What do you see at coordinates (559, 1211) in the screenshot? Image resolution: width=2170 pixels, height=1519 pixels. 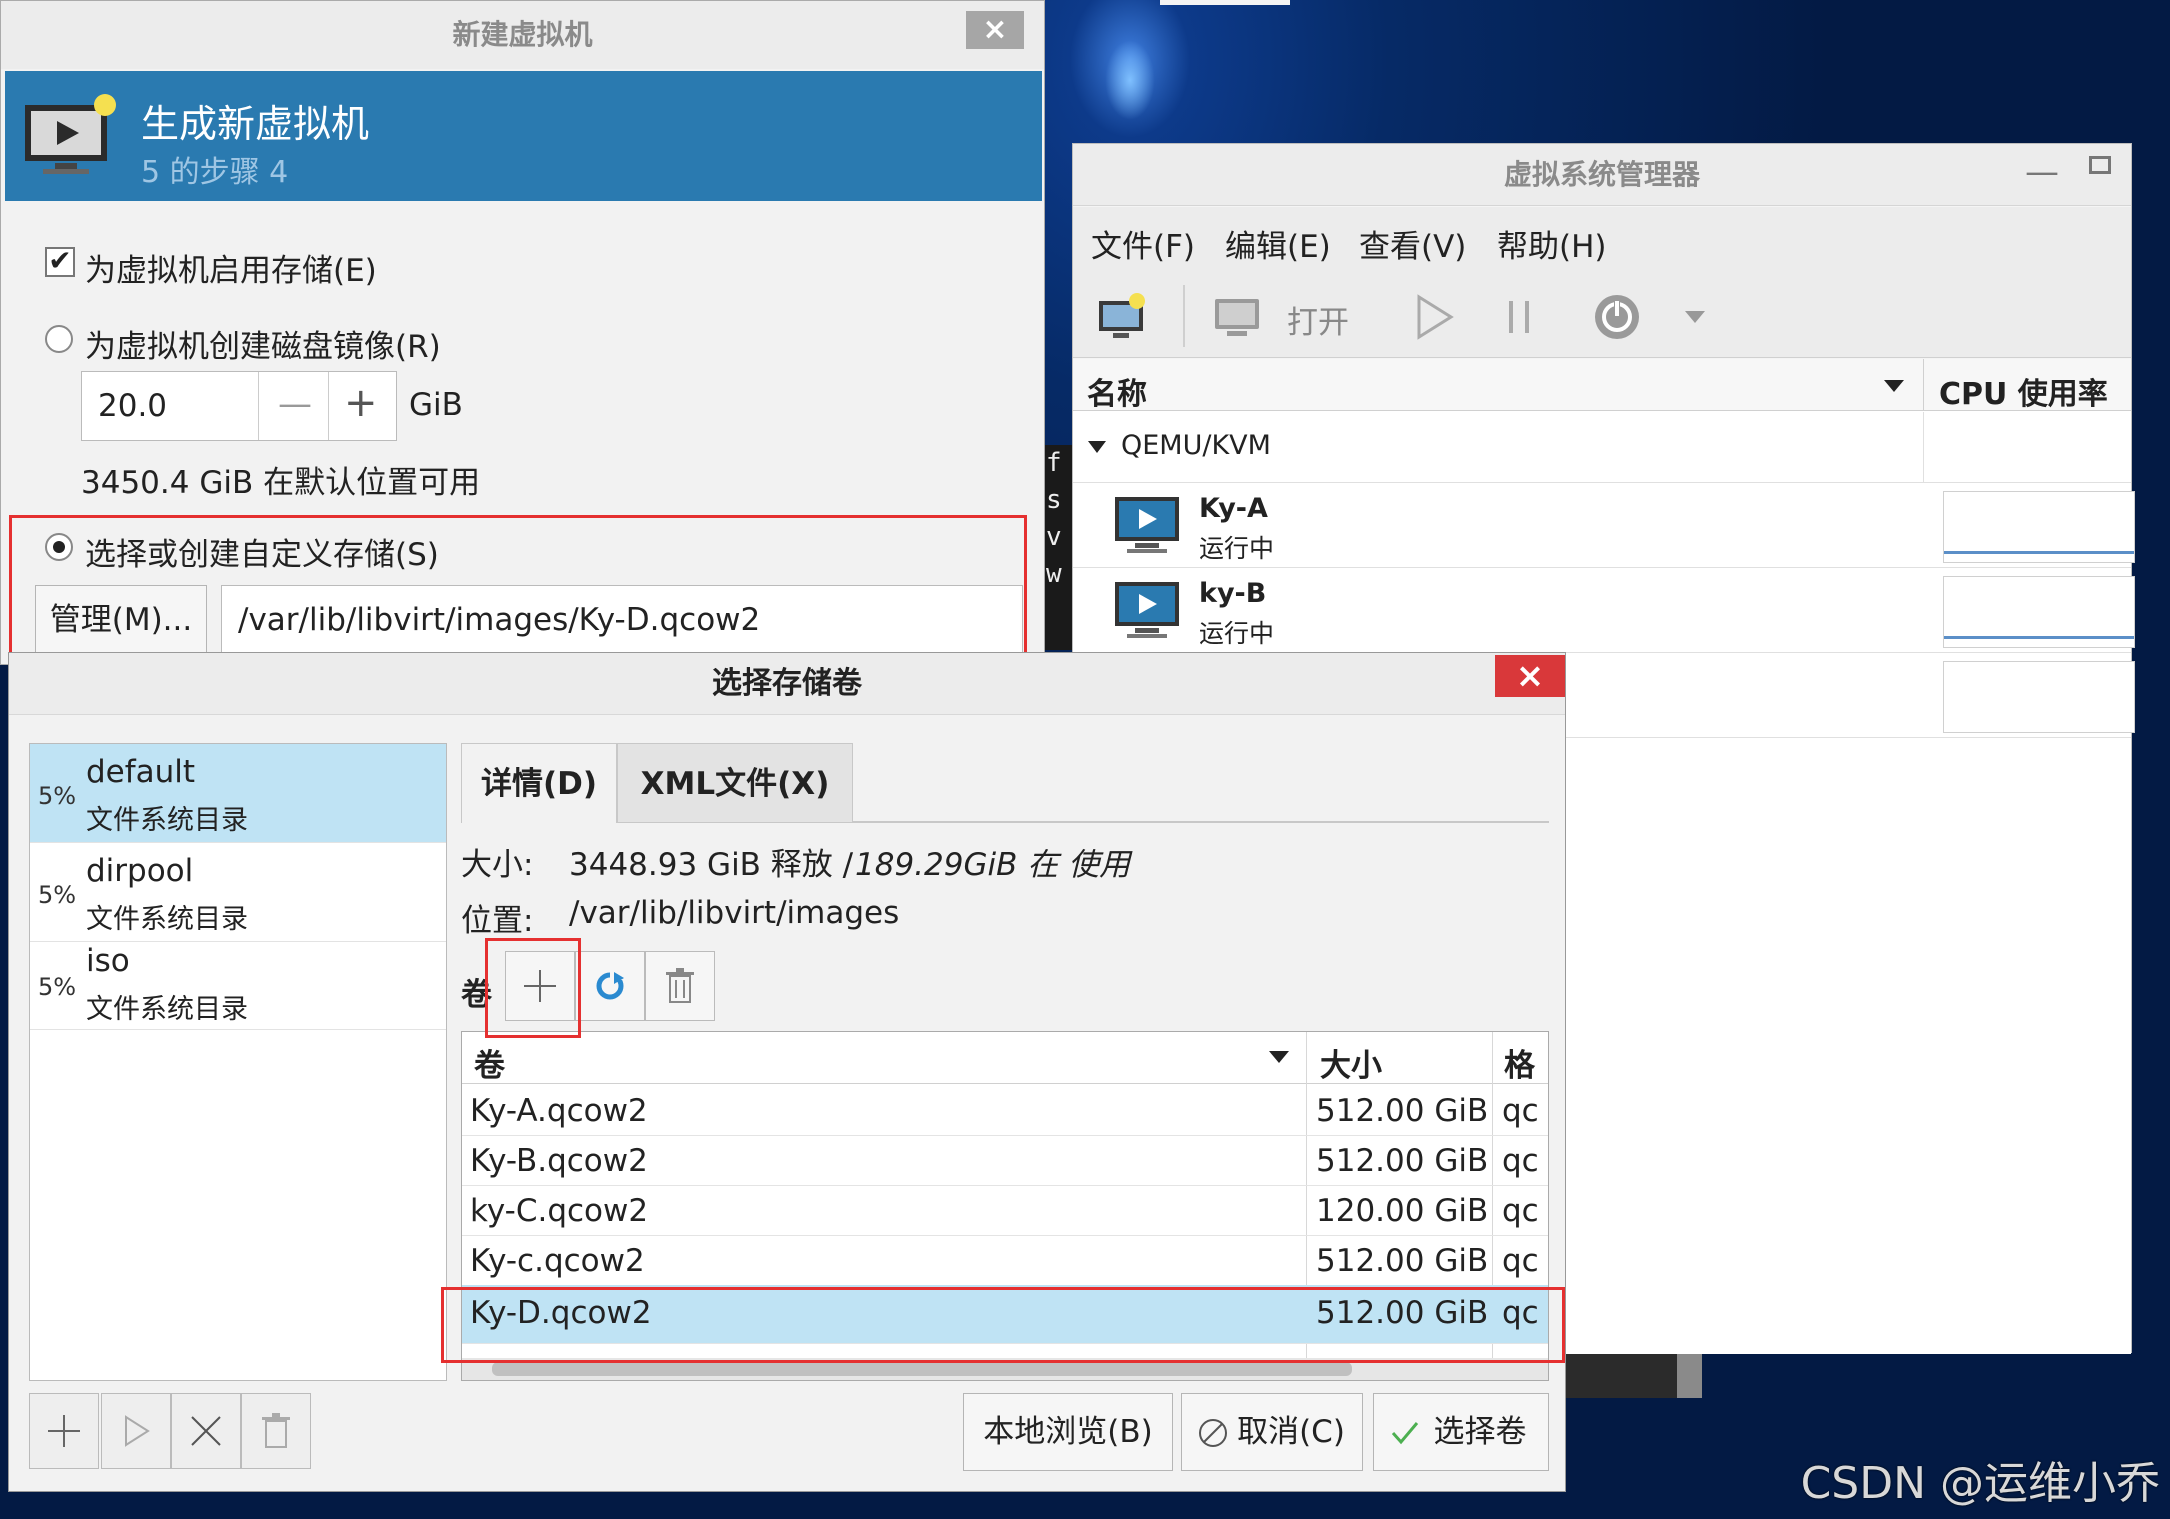 I see `volume-name: ky-C.qcow2` at bounding box center [559, 1211].